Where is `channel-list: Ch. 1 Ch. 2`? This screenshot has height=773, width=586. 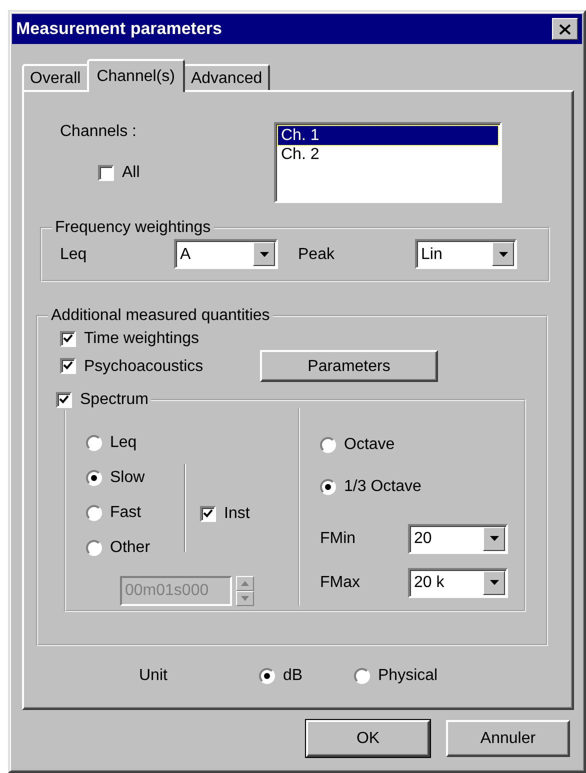 channel-list: Ch. 1 Ch. 2 is located at coordinates (388, 162).